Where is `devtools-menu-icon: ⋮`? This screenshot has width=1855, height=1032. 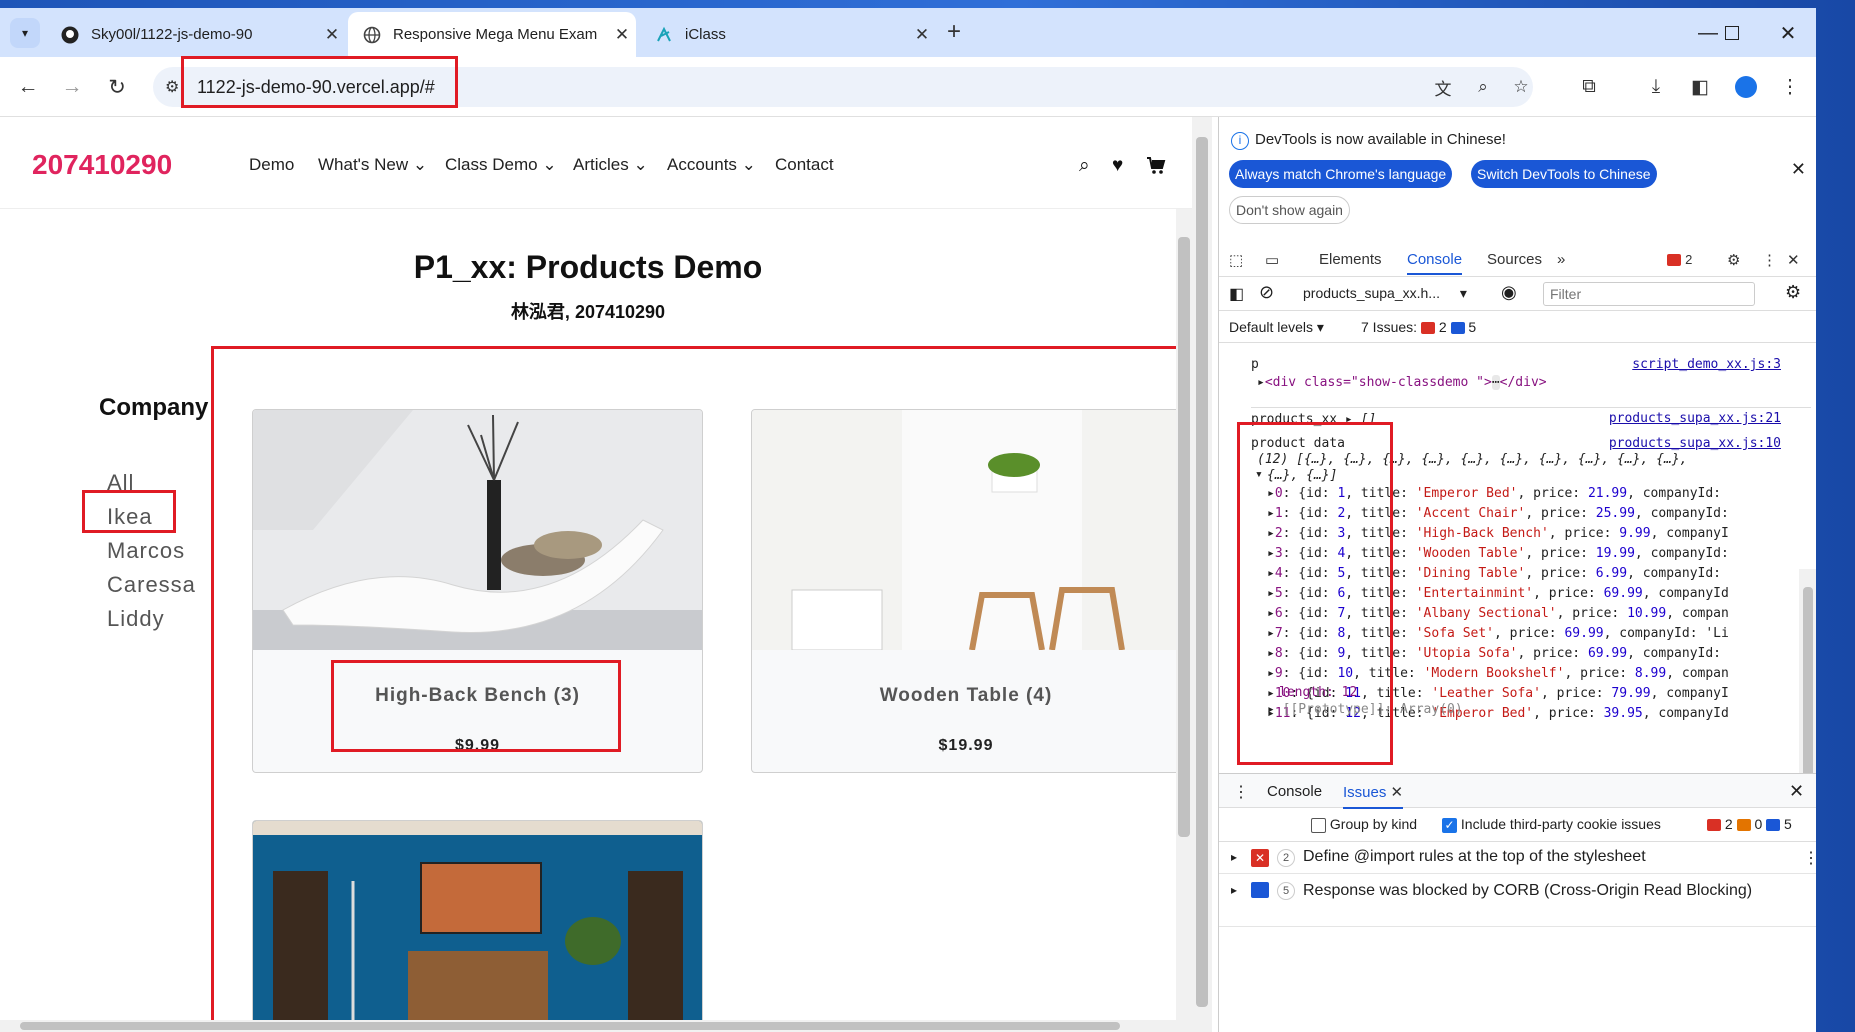 devtools-menu-icon: ⋮ is located at coordinates (1769, 260).